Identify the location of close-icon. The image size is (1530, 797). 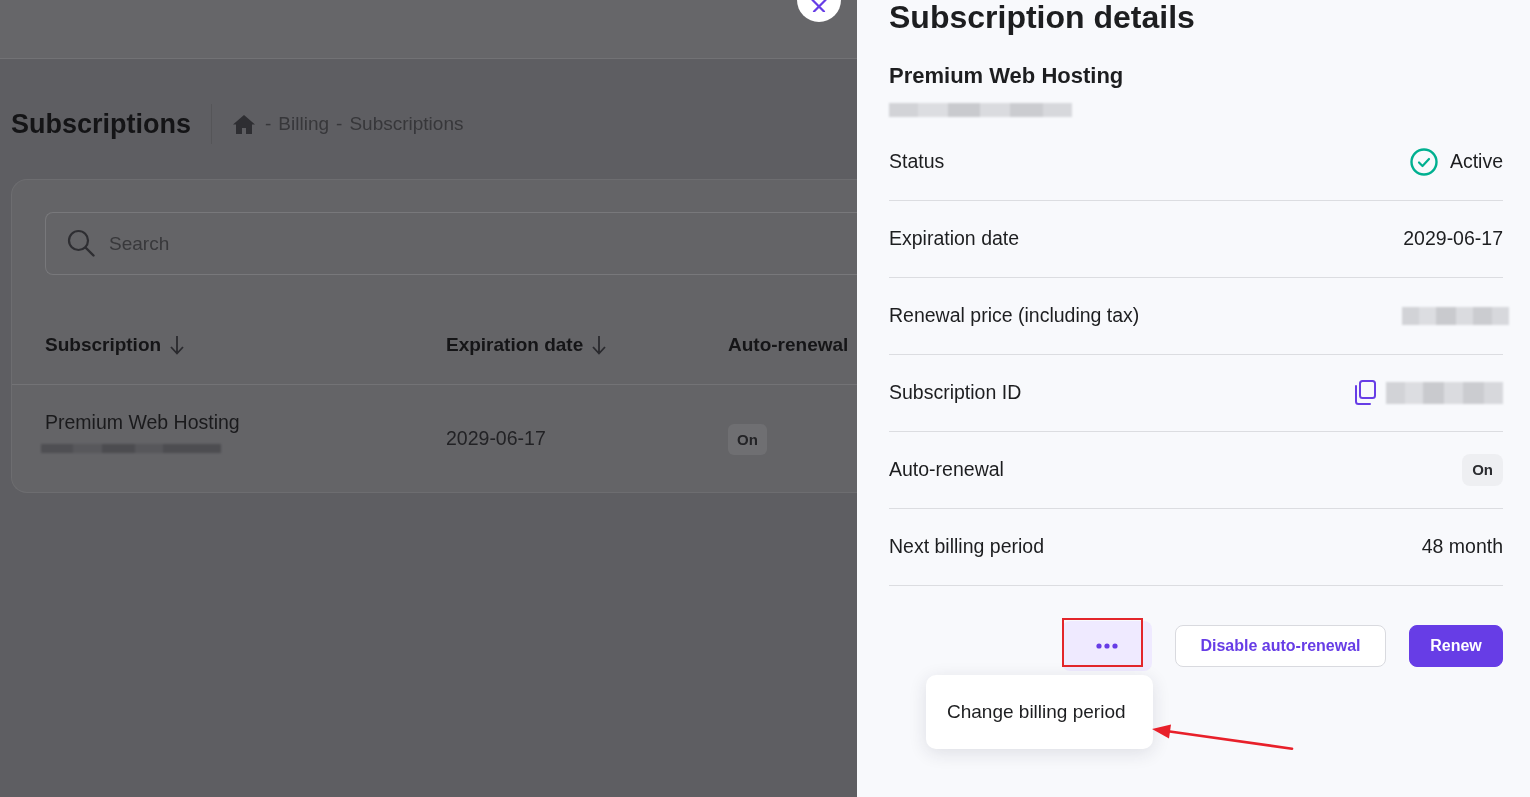
(819, 6).